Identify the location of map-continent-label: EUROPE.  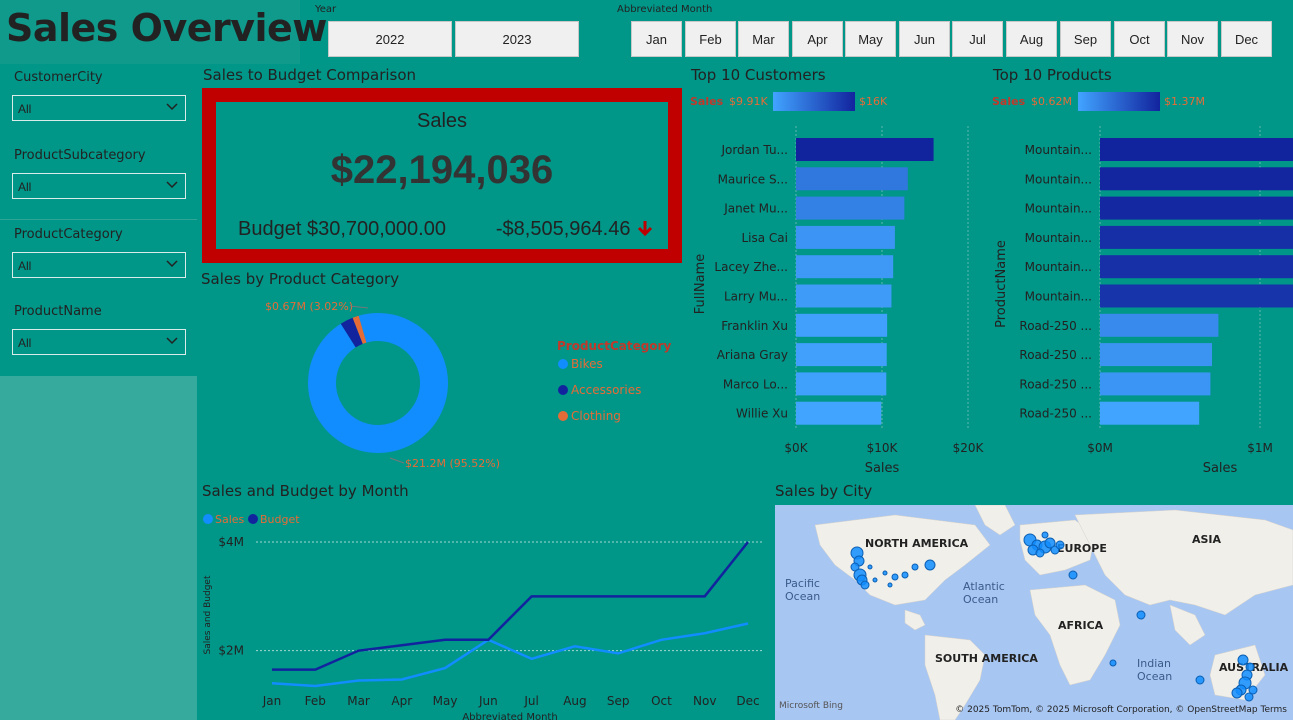
(1082, 548).